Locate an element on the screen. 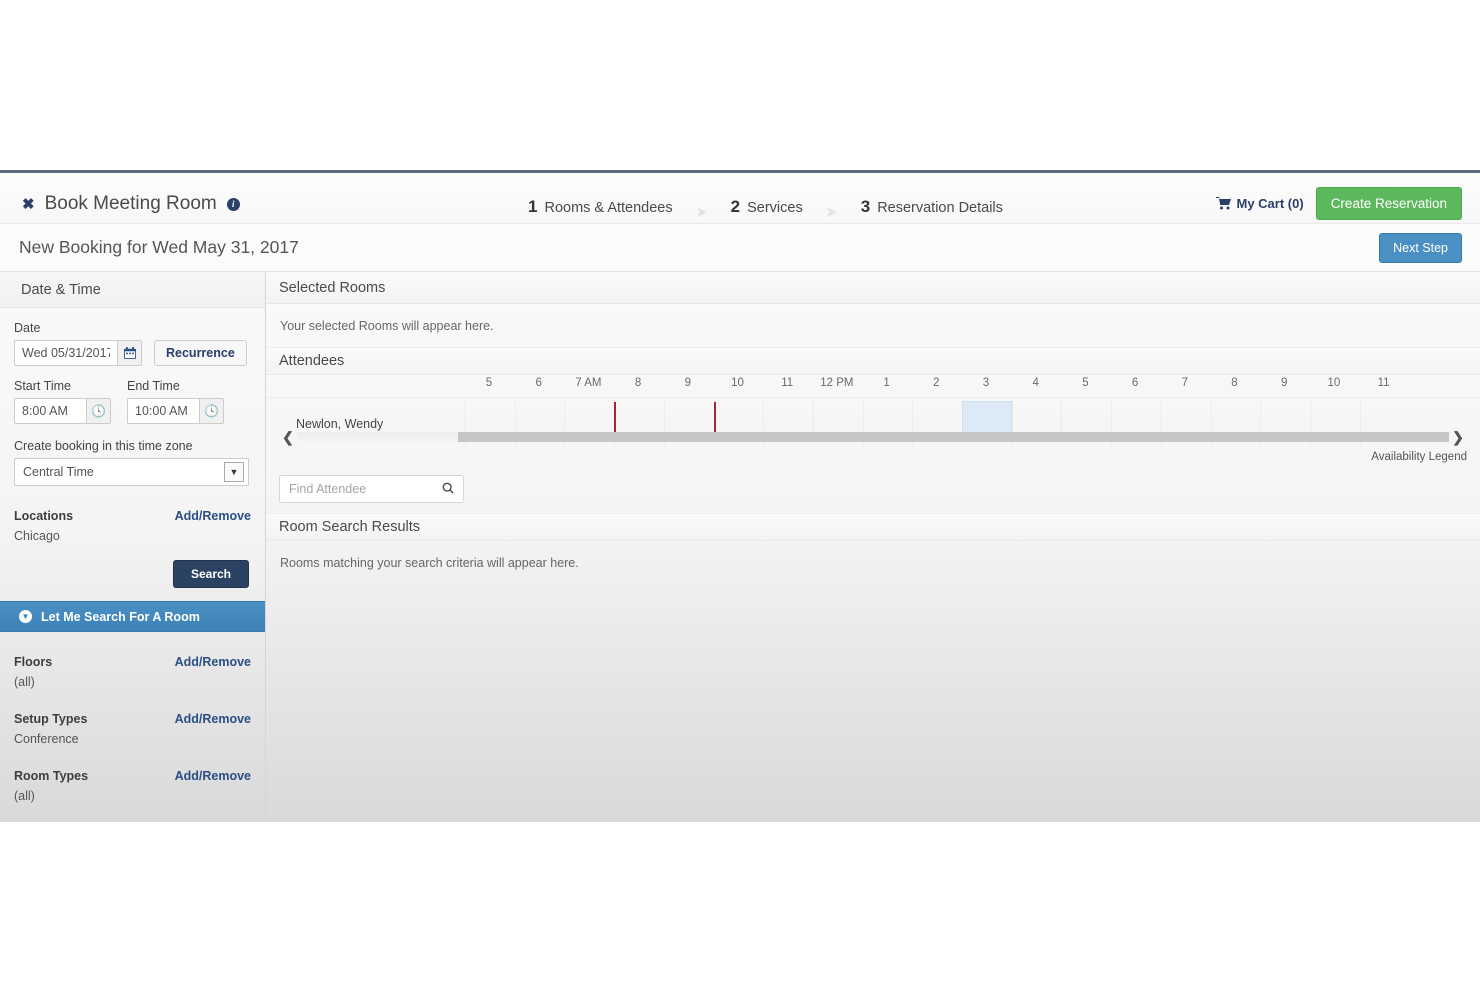 The image size is (1480, 987). find-attendee-wrap is located at coordinates (873, 490).